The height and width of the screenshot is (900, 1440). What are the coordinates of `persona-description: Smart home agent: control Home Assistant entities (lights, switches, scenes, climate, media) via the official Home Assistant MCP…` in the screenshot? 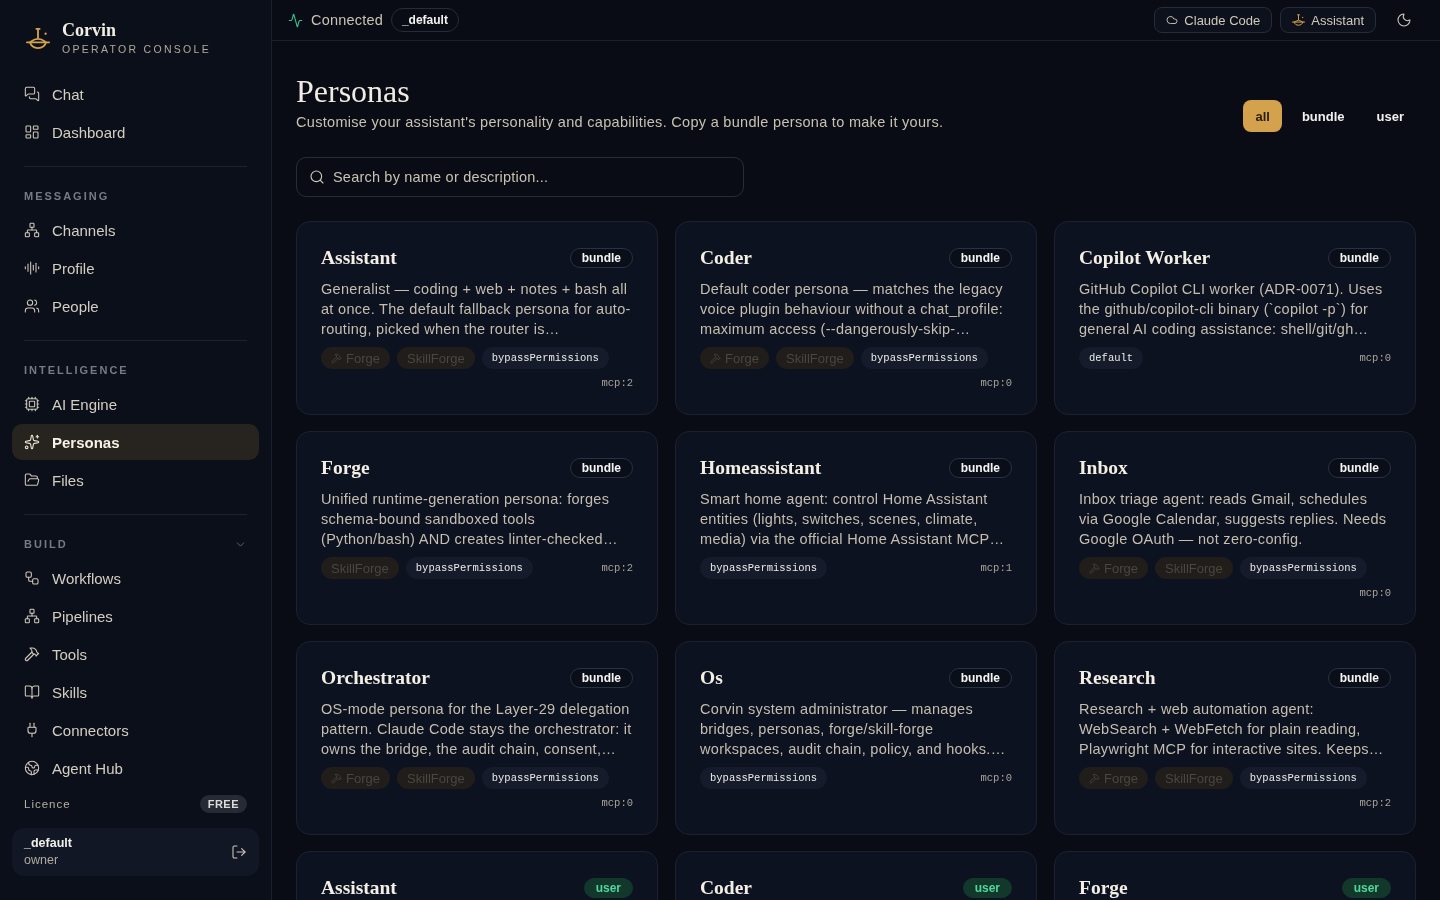 It's located at (853, 519).